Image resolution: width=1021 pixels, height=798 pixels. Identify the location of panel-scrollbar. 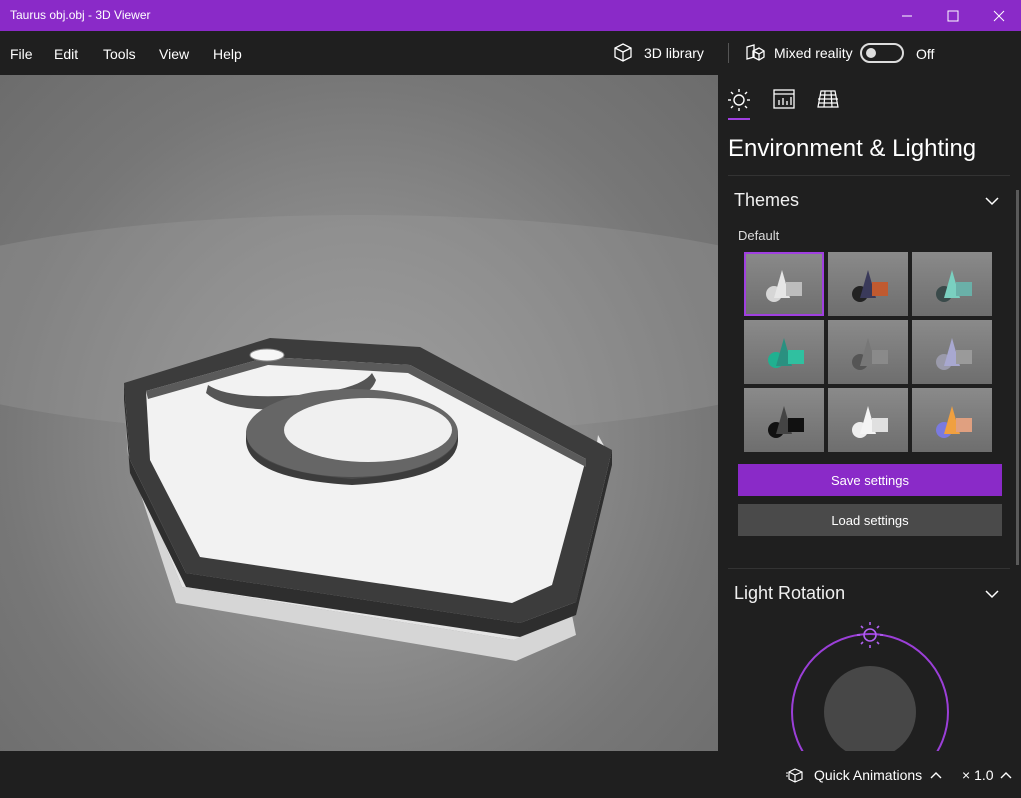
(1017, 377).